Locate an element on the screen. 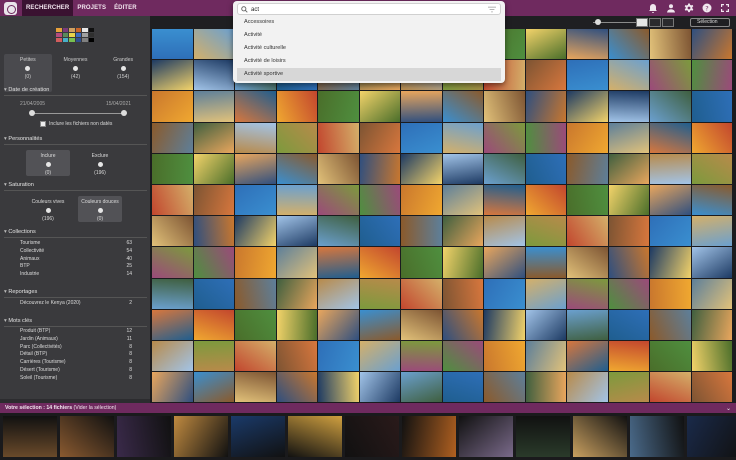  reportages-section-title: Reportages is located at coordinates (75, 293).